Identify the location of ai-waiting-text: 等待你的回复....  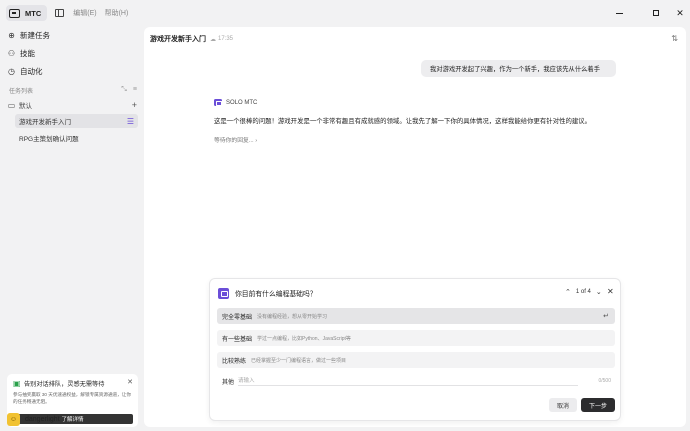
(234, 141).